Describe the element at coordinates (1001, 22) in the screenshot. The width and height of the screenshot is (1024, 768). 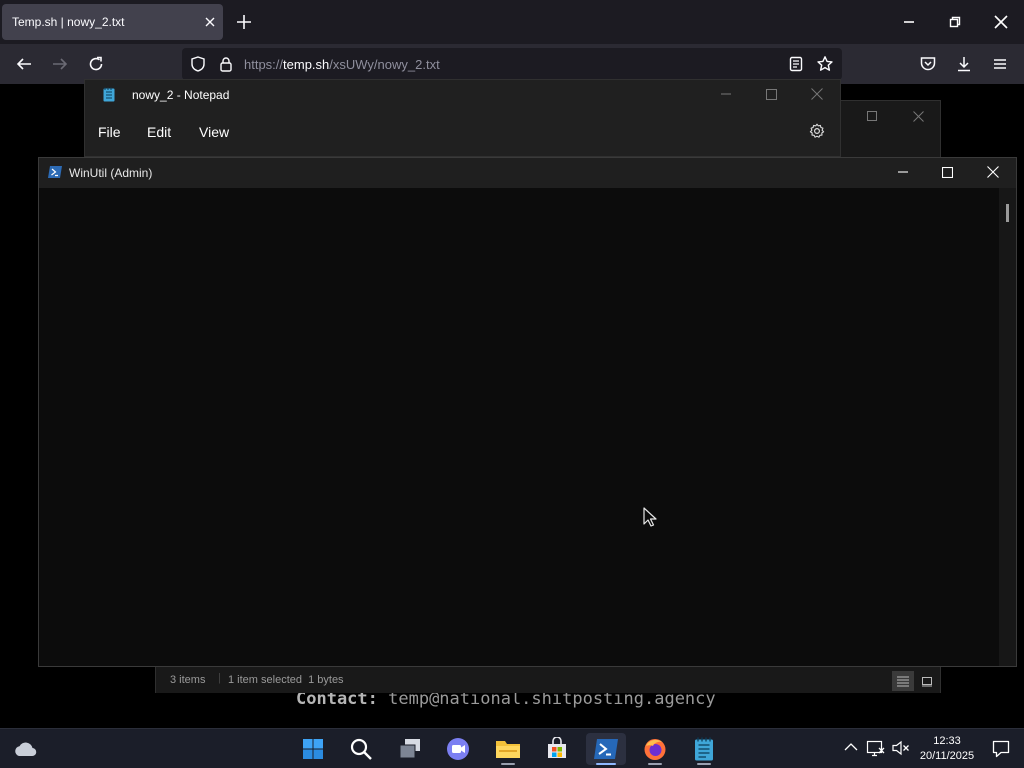
I see `browser-close-button` at that location.